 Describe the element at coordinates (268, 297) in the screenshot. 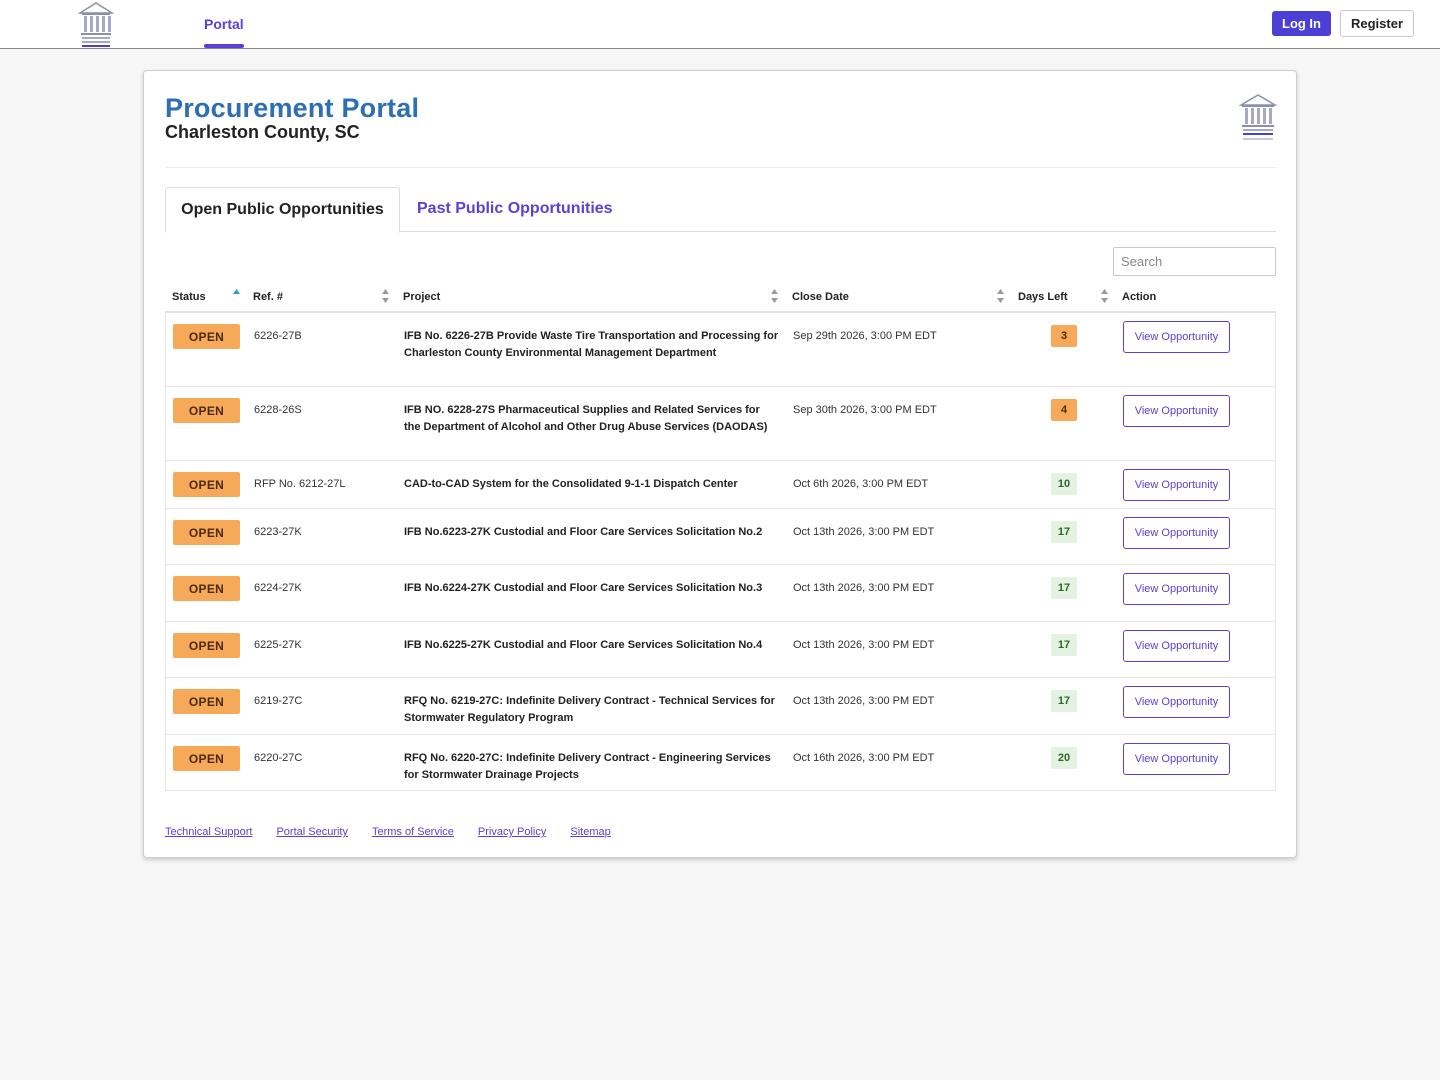

I see `column-header-ref: Ref. #` at that location.